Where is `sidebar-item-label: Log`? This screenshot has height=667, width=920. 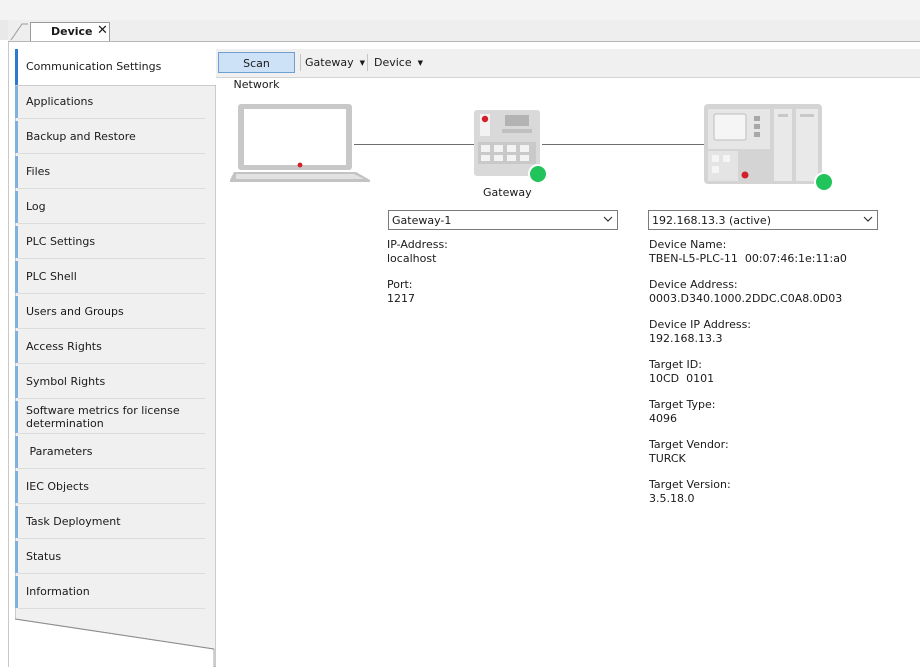 sidebar-item-label: Log is located at coordinates (36, 206).